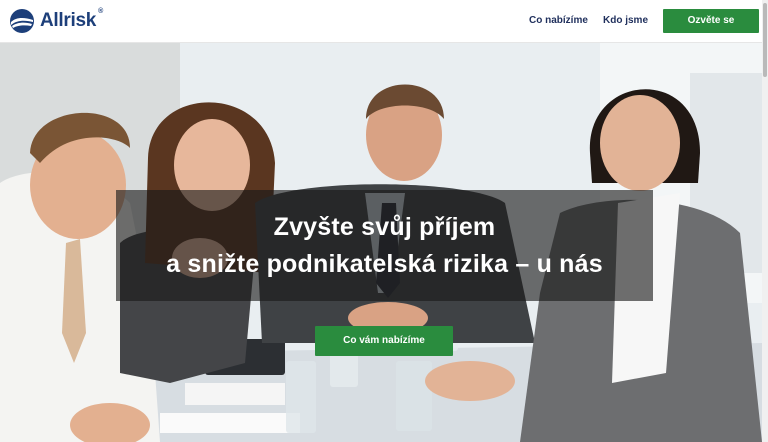 This screenshot has height=442, width=768. I want to click on allrisk-logo: Allrisk ®, so click(56, 21).